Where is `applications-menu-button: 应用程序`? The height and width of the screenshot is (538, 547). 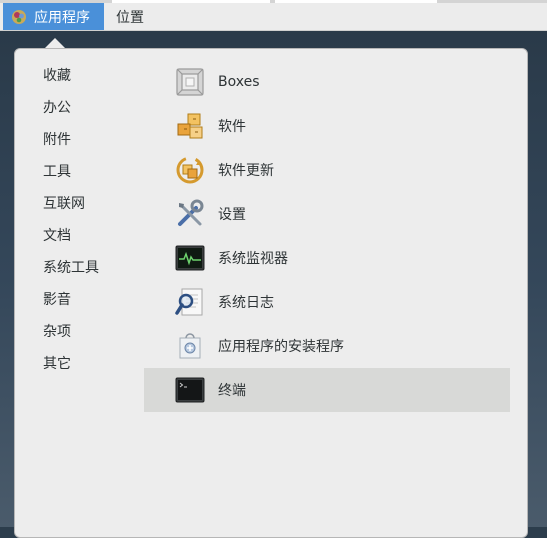
applications-menu-button: 应用程序 is located at coordinates (53, 16).